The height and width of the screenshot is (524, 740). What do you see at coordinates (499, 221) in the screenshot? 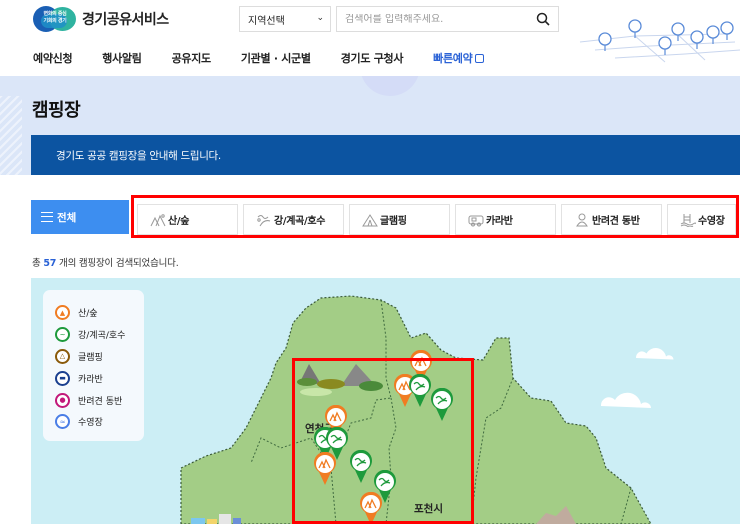
I see `filter-tab-label: 카라반` at bounding box center [499, 221].